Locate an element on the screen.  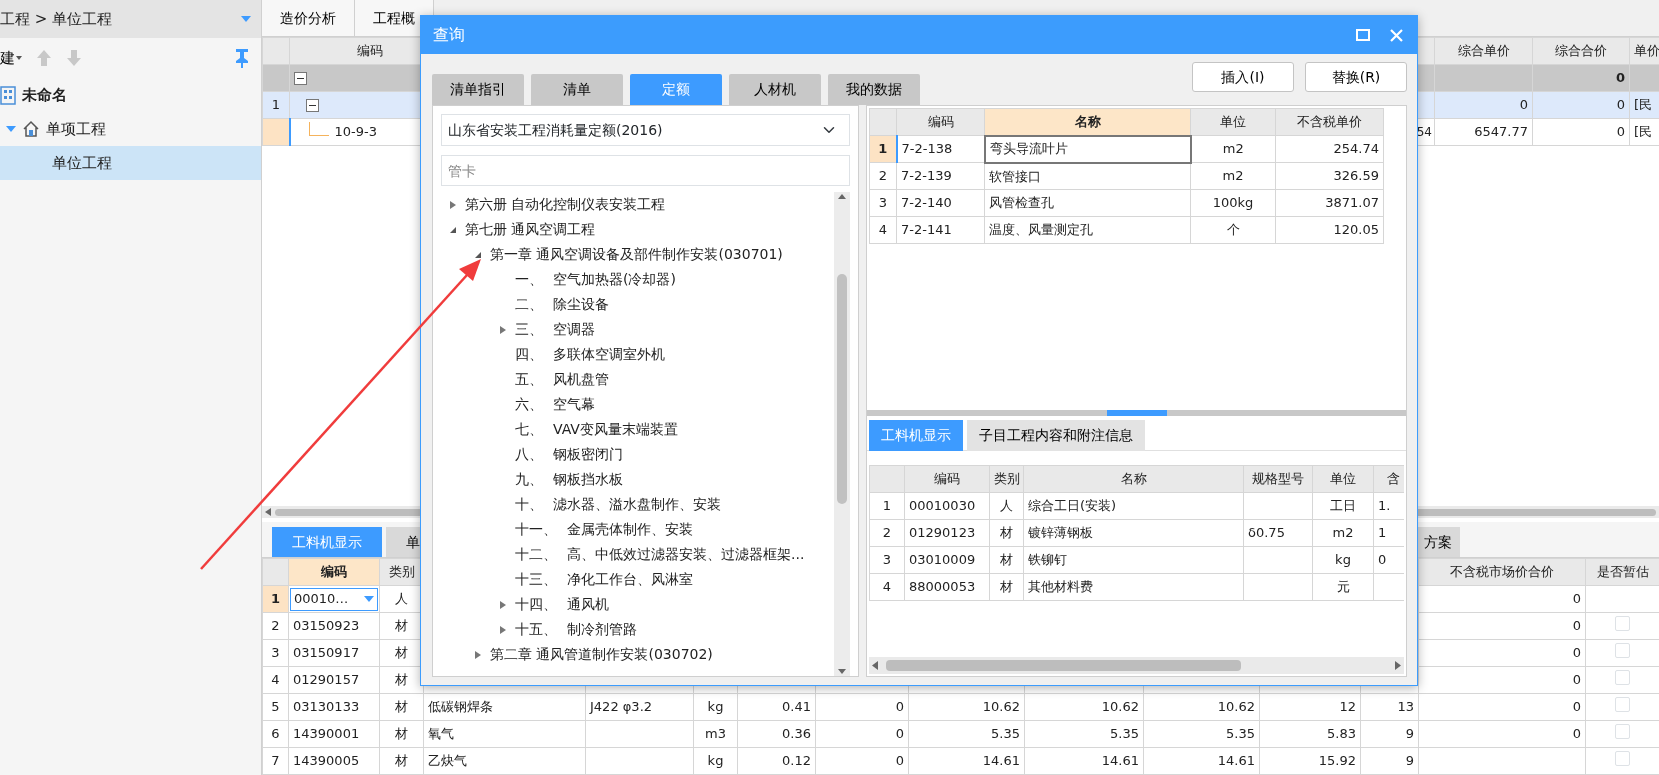
column-header: 类别 is located at coordinates (1006, 479).